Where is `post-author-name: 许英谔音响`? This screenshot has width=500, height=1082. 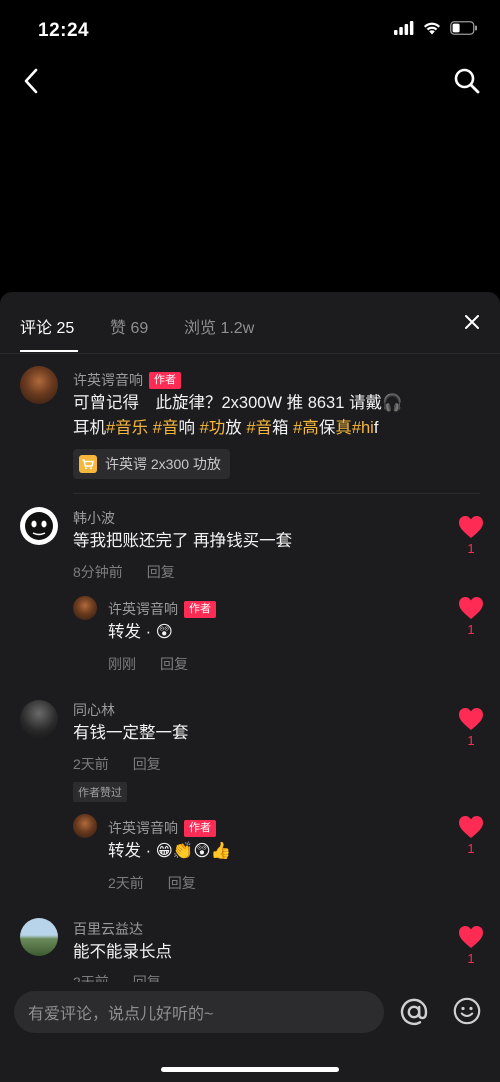
post-author-name: 许英谔音响 is located at coordinates (108, 380).